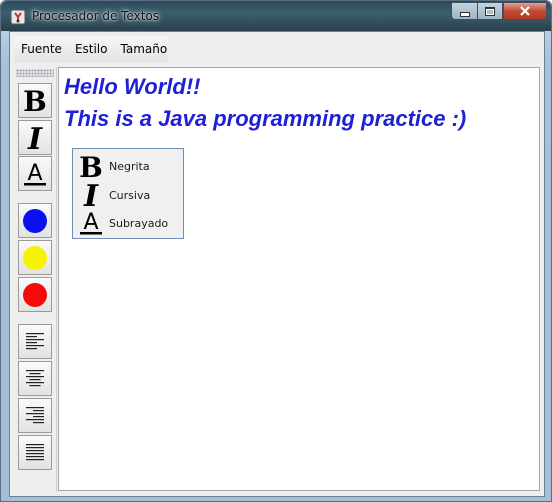 This screenshot has height=502, width=552. I want to click on popup-label-cursiva: Cursiva, so click(130, 195).